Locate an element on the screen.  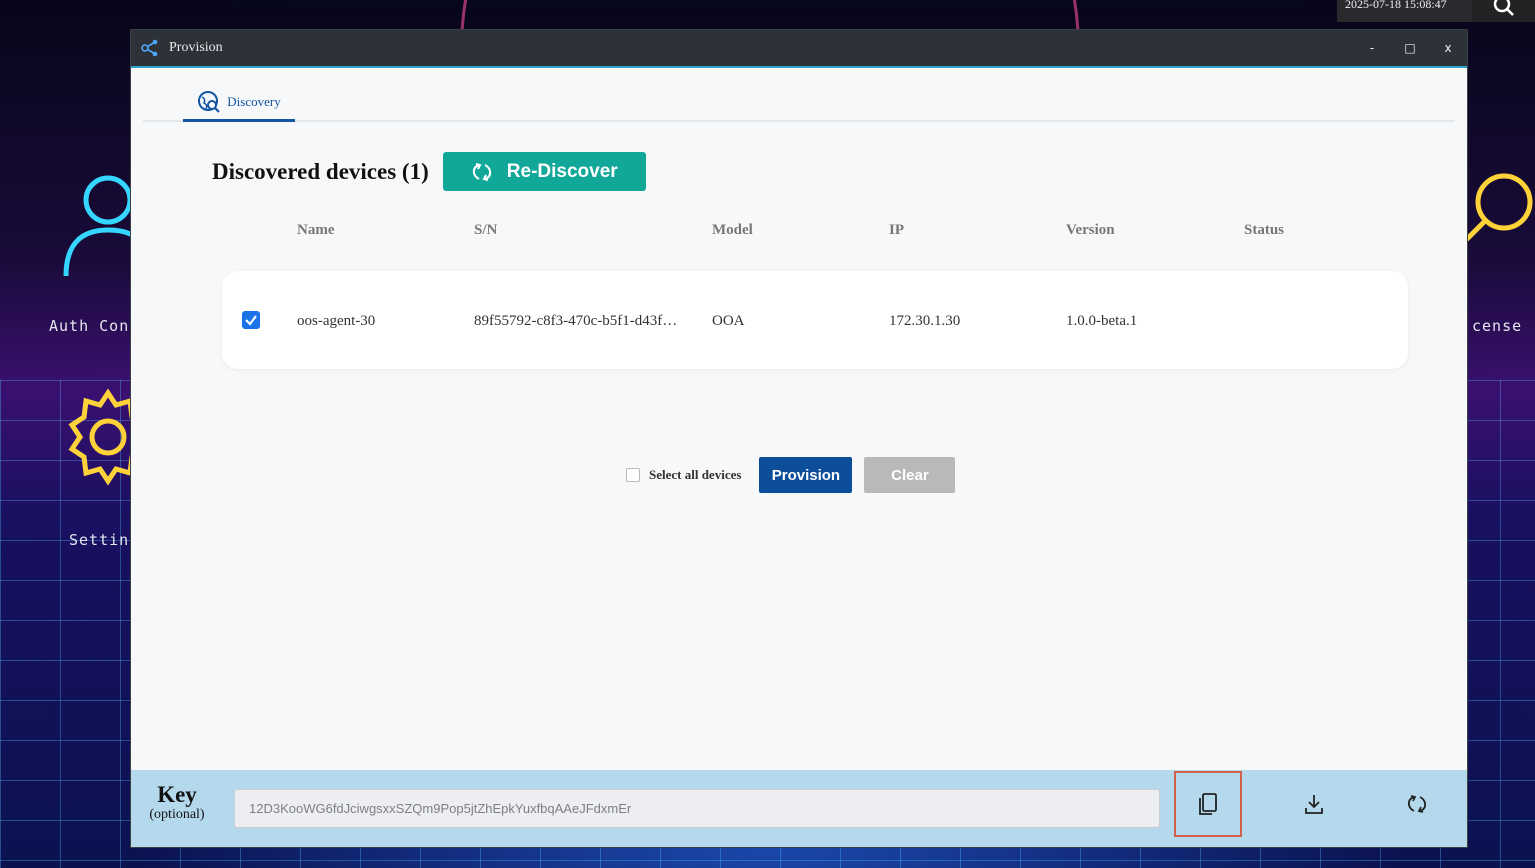
rediscover-button: Re-Discover is located at coordinates (544, 171).